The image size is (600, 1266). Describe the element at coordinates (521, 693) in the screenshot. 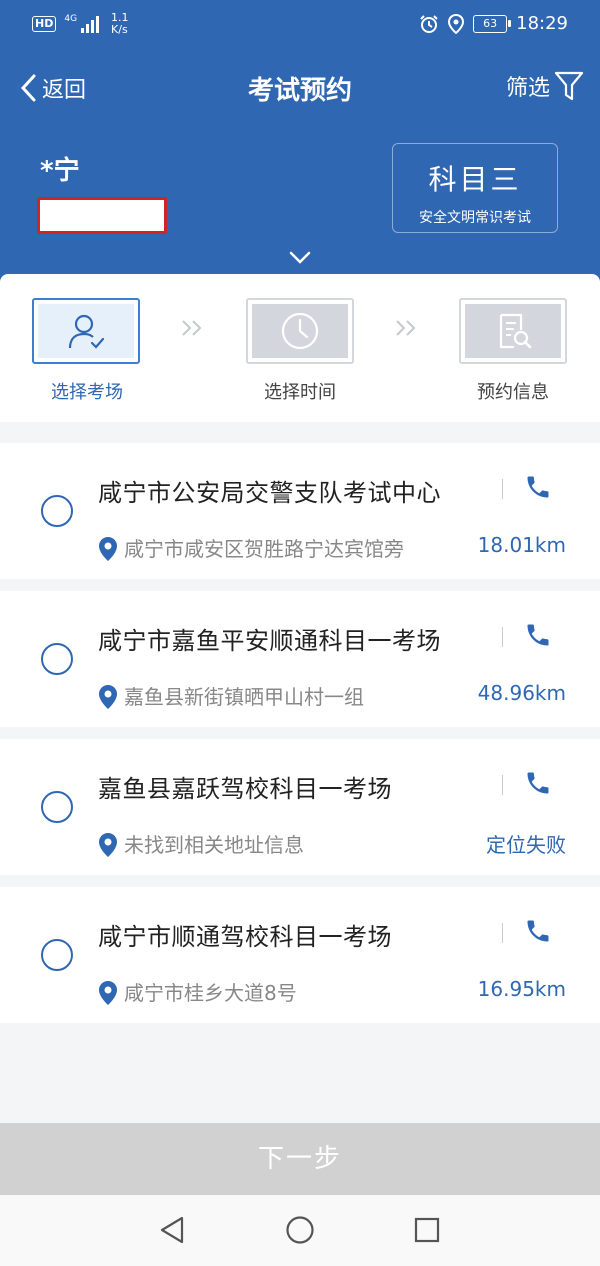

I see `venue-distance: 48.96km` at that location.